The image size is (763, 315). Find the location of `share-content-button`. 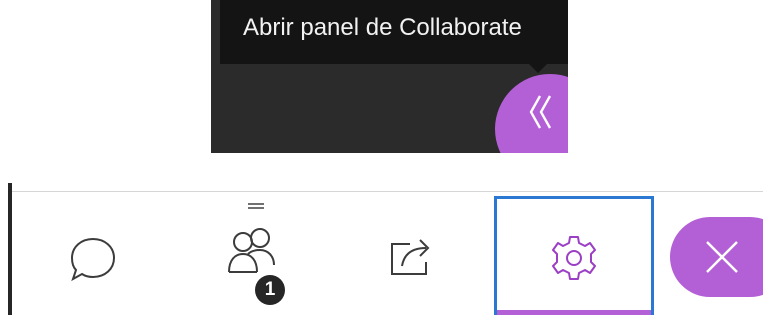

share-content-button is located at coordinates (398, 254).